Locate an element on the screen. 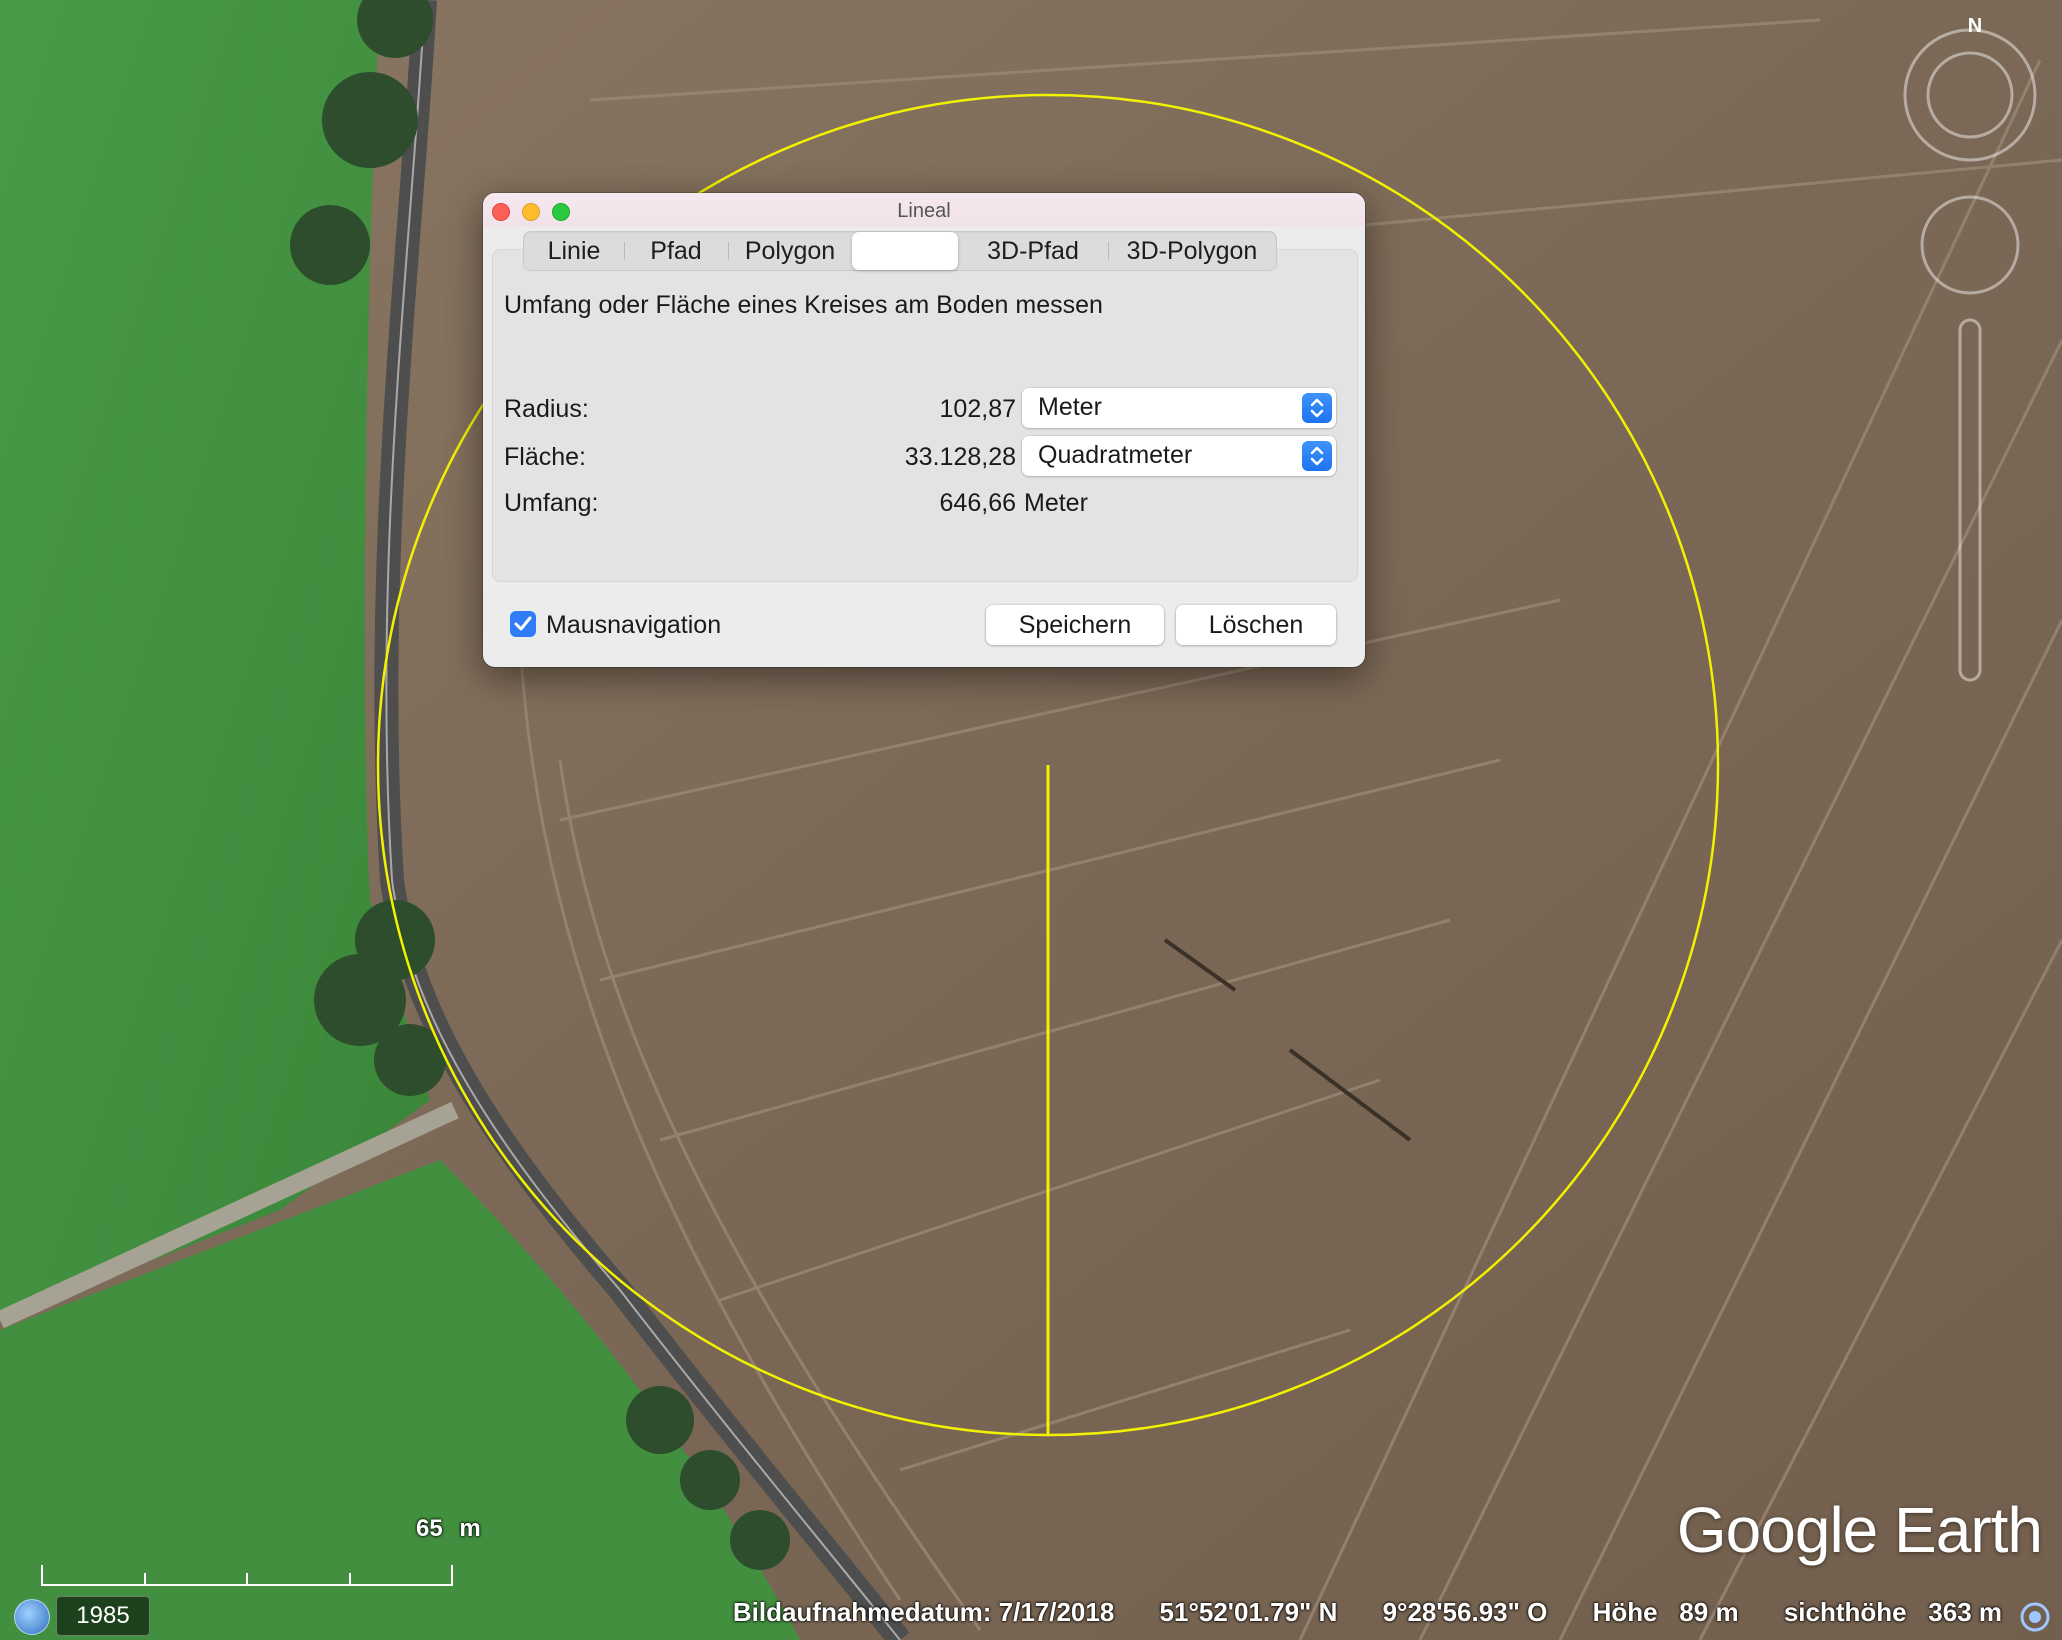  tab-line: Linie is located at coordinates (574, 251).